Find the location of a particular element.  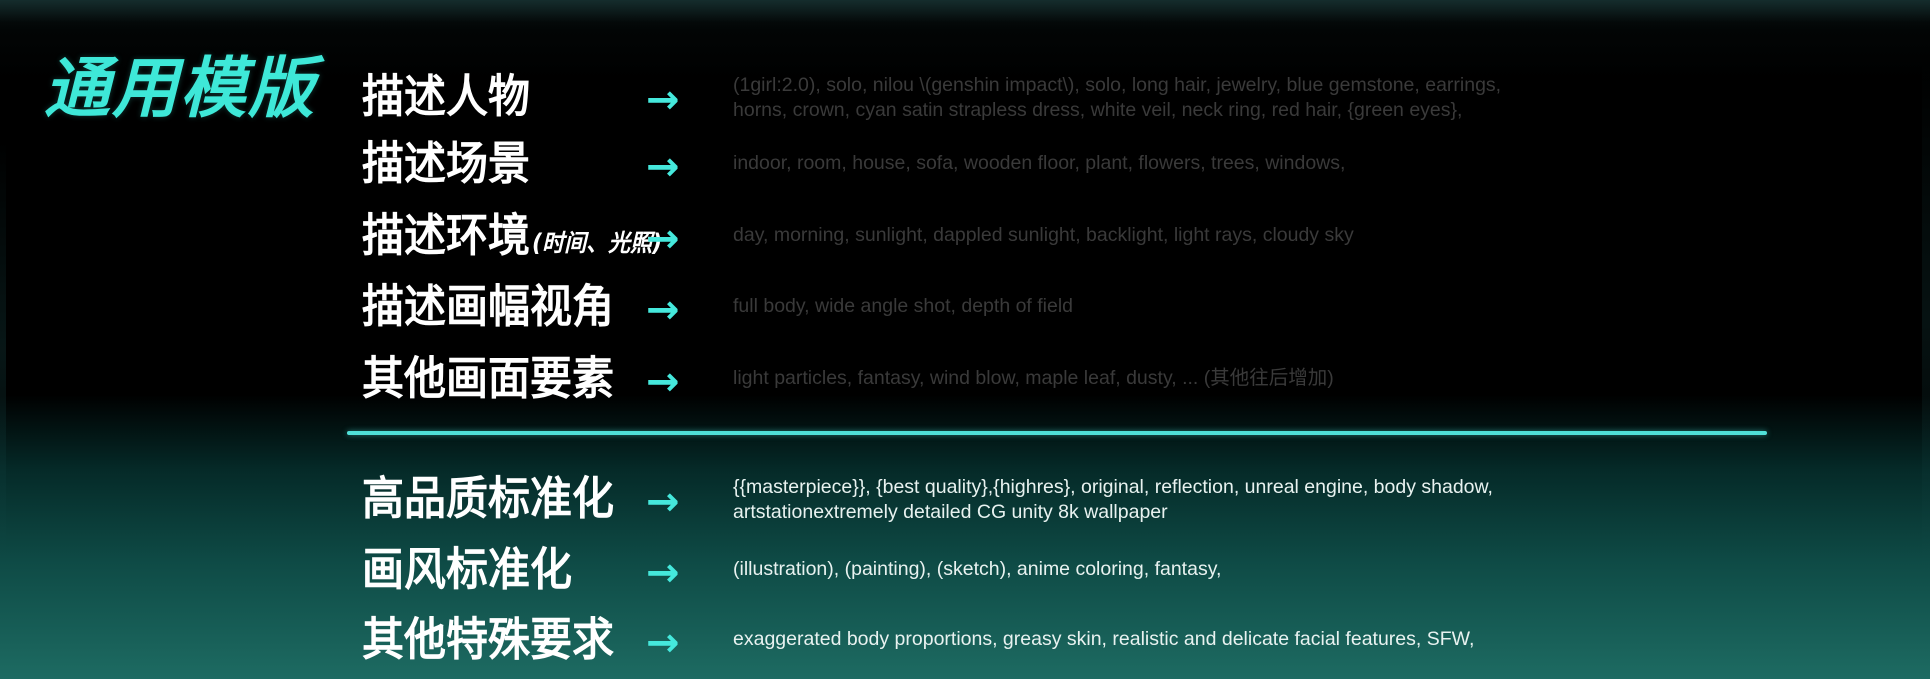

row-label: 画风标准化 is located at coordinates (467, 569).